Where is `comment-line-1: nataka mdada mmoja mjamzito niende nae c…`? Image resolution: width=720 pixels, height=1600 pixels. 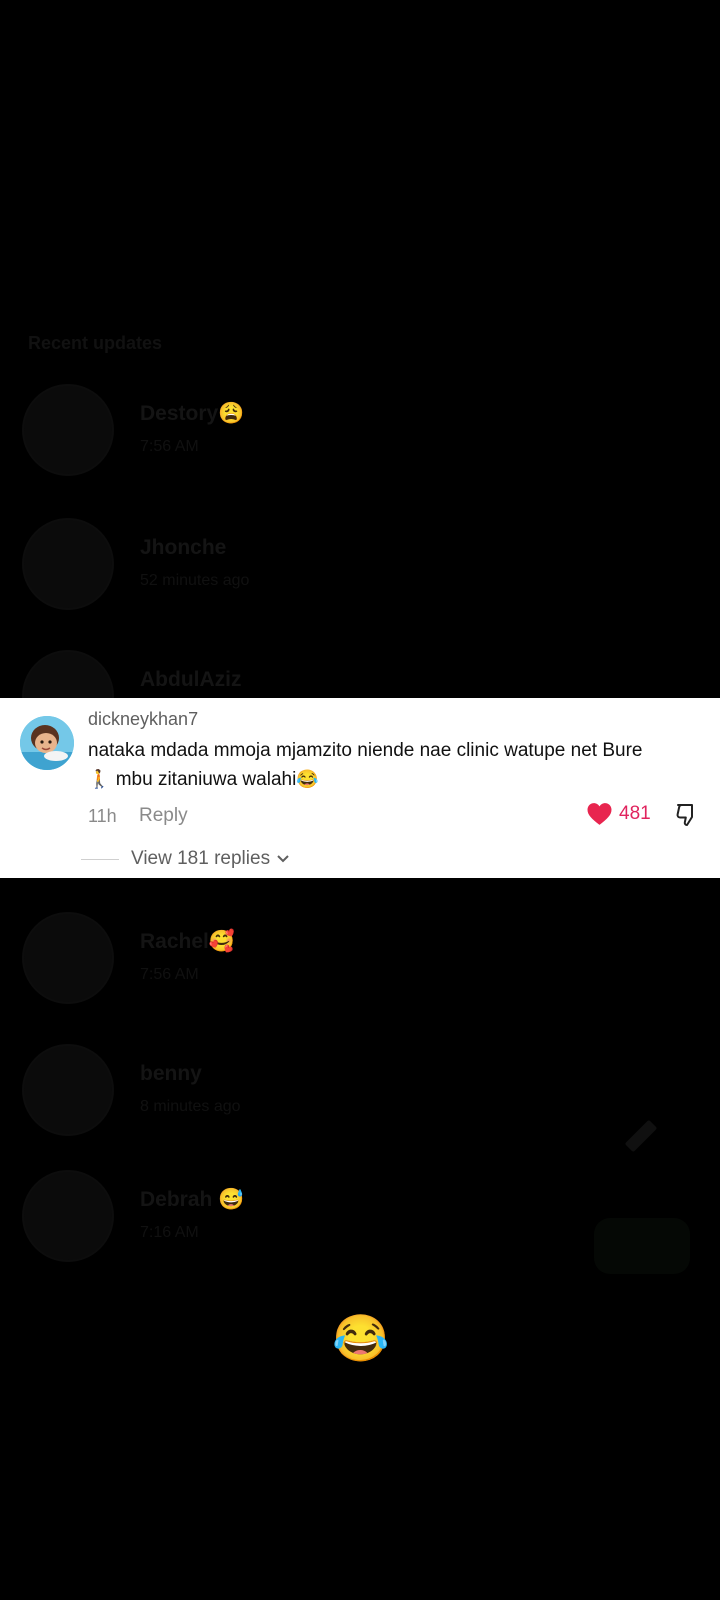
comment-line-1: nataka mdada mmoja mjamzito niende nae c… is located at coordinates (365, 750).